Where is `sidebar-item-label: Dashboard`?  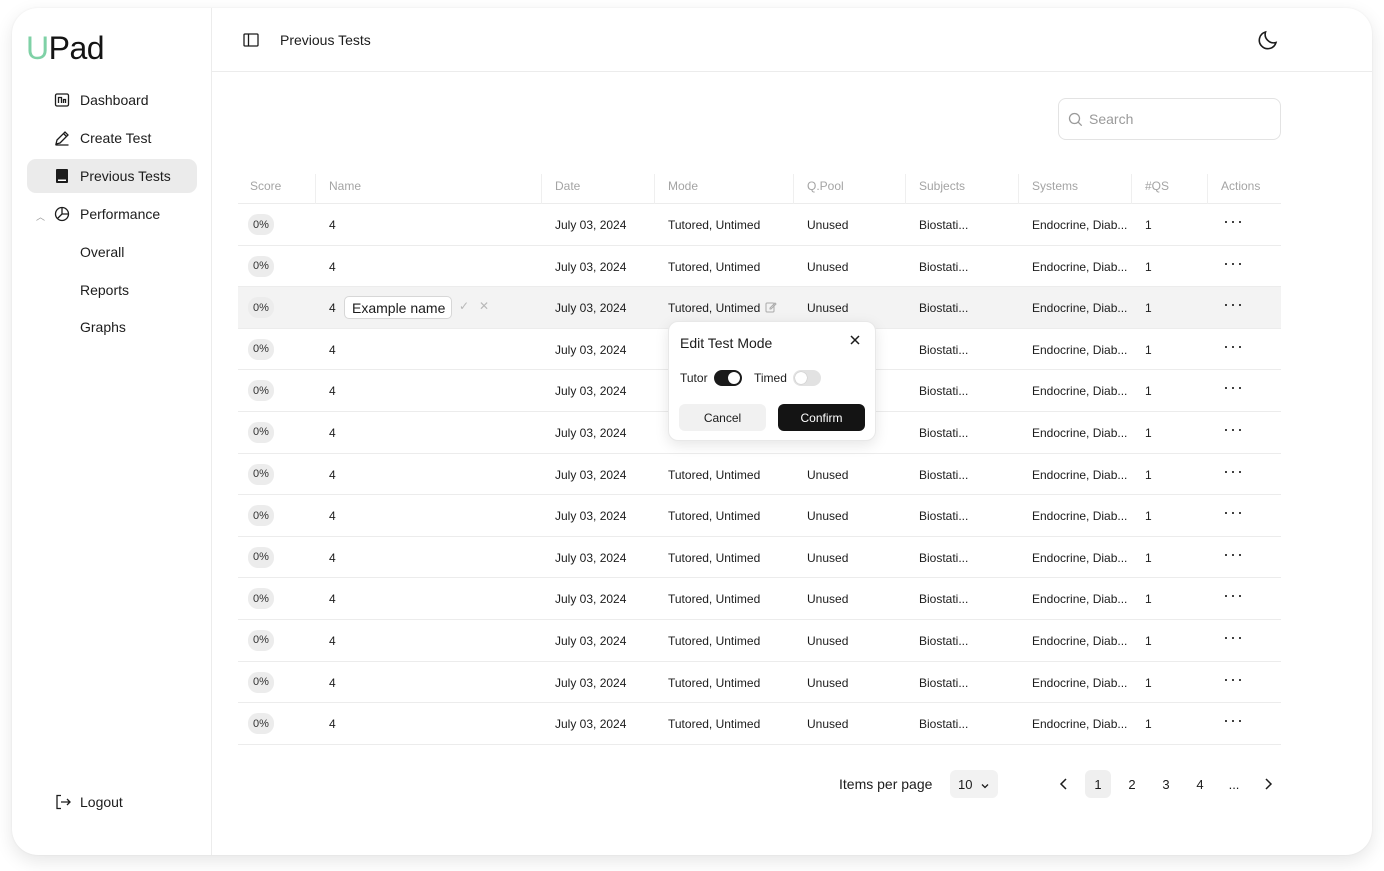 sidebar-item-label: Dashboard is located at coordinates (114, 100).